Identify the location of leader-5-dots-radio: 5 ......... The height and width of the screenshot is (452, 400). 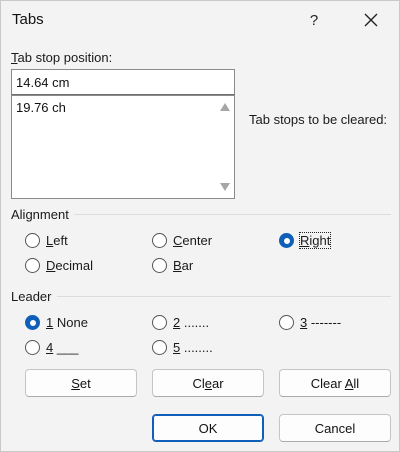
(182, 347).